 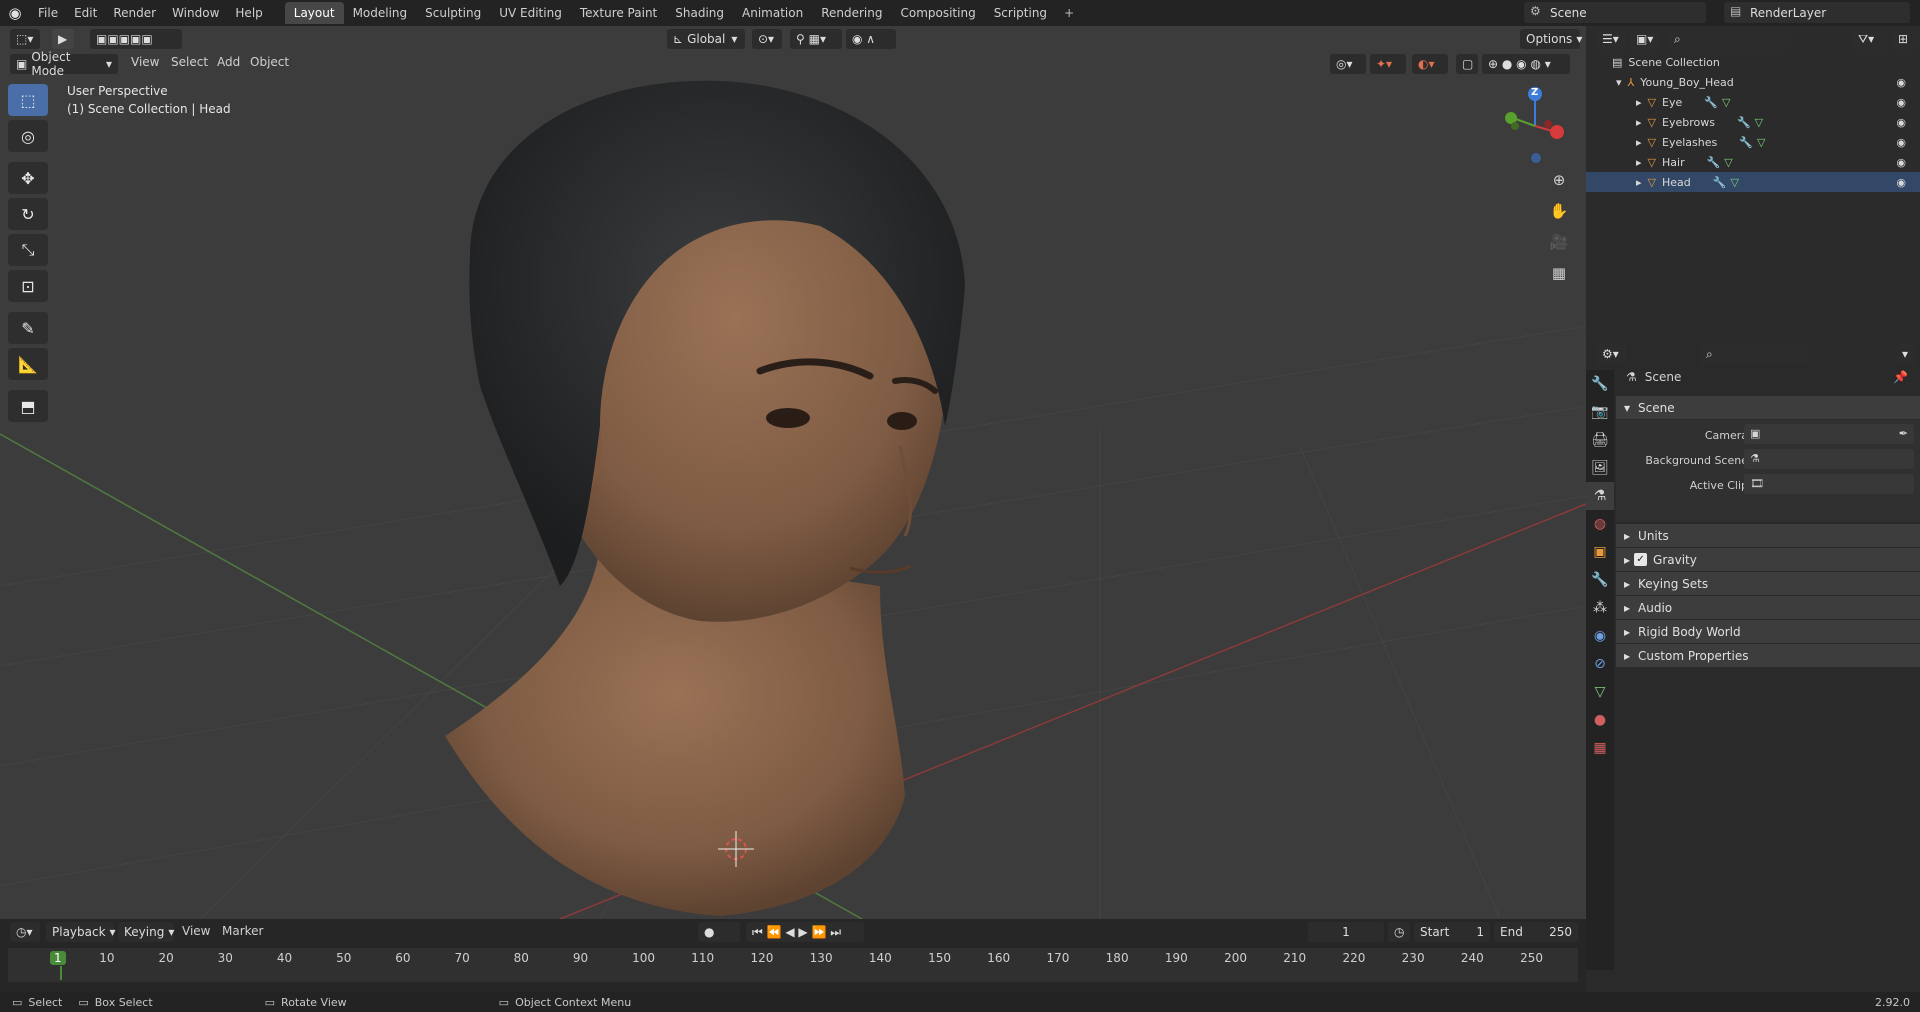 What do you see at coordinates (28, 286) in the screenshot?
I see `transform-tool: ⊡` at bounding box center [28, 286].